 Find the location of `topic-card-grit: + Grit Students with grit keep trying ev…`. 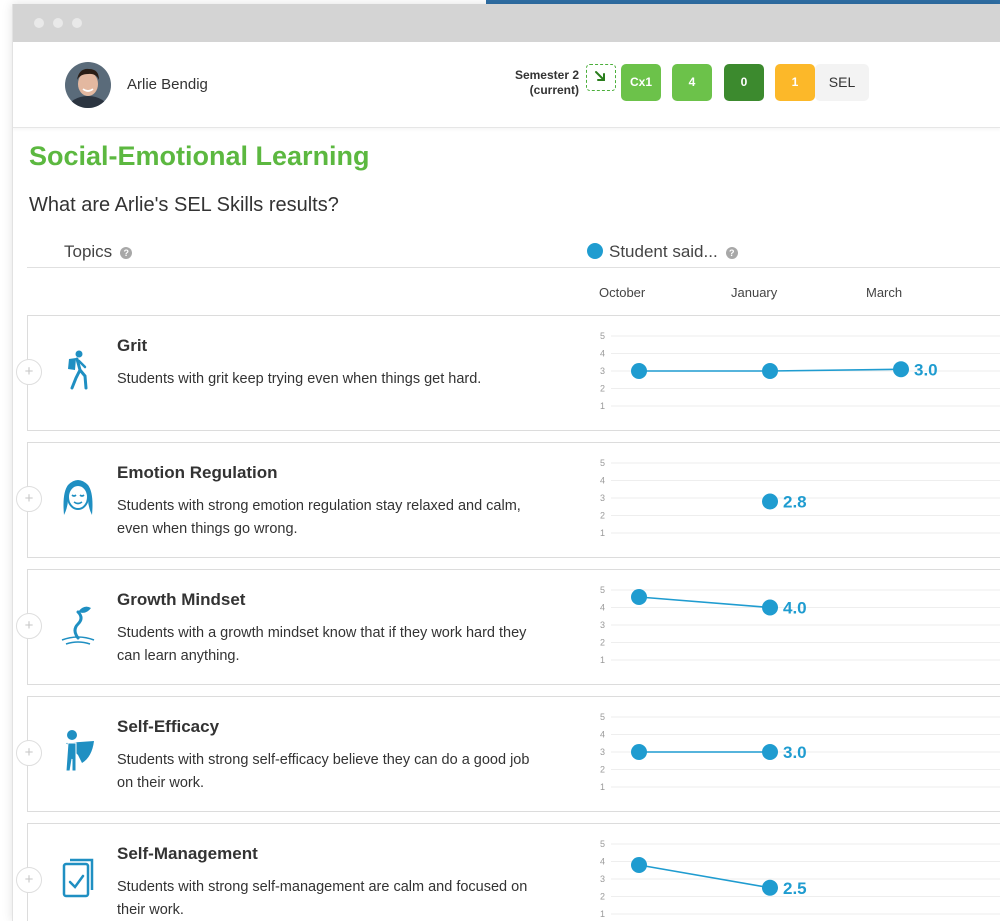

topic-card-grit: + Grit Students with grit keep trying ev… is located at coordinates (508, 373).